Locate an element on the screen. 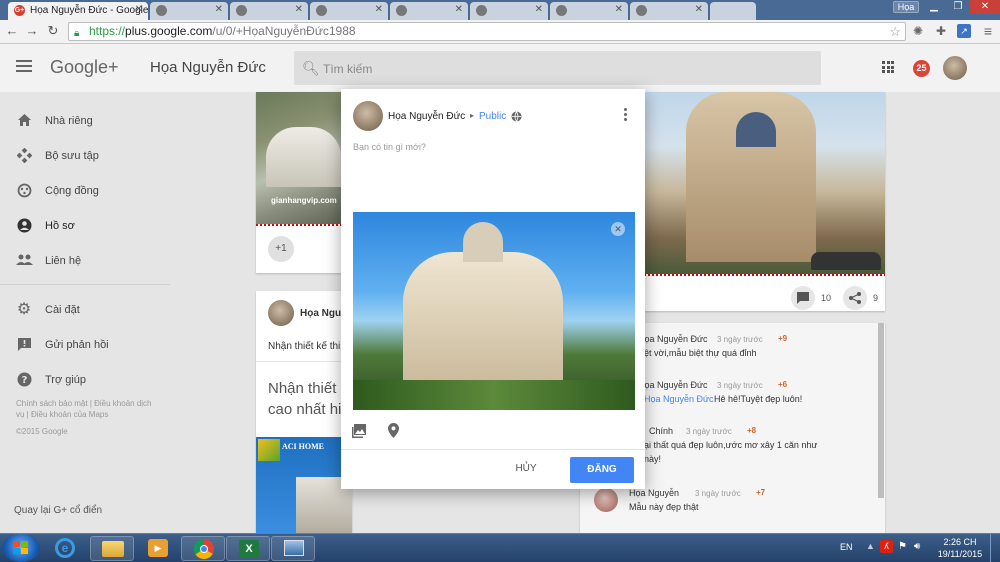 This screenshot has width=1000, height=562. sidebar-item-settings: ⚙ Cài đặt is located at coordinates (85, 310).